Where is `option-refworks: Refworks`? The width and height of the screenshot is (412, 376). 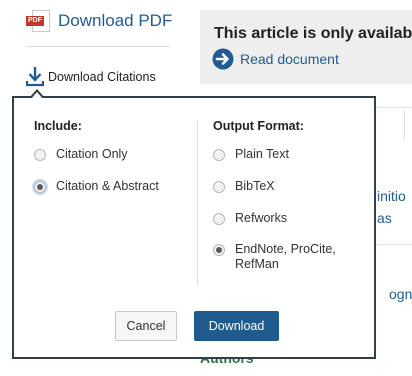 option-refworks: Refworks is located at coordinates (250, 218).